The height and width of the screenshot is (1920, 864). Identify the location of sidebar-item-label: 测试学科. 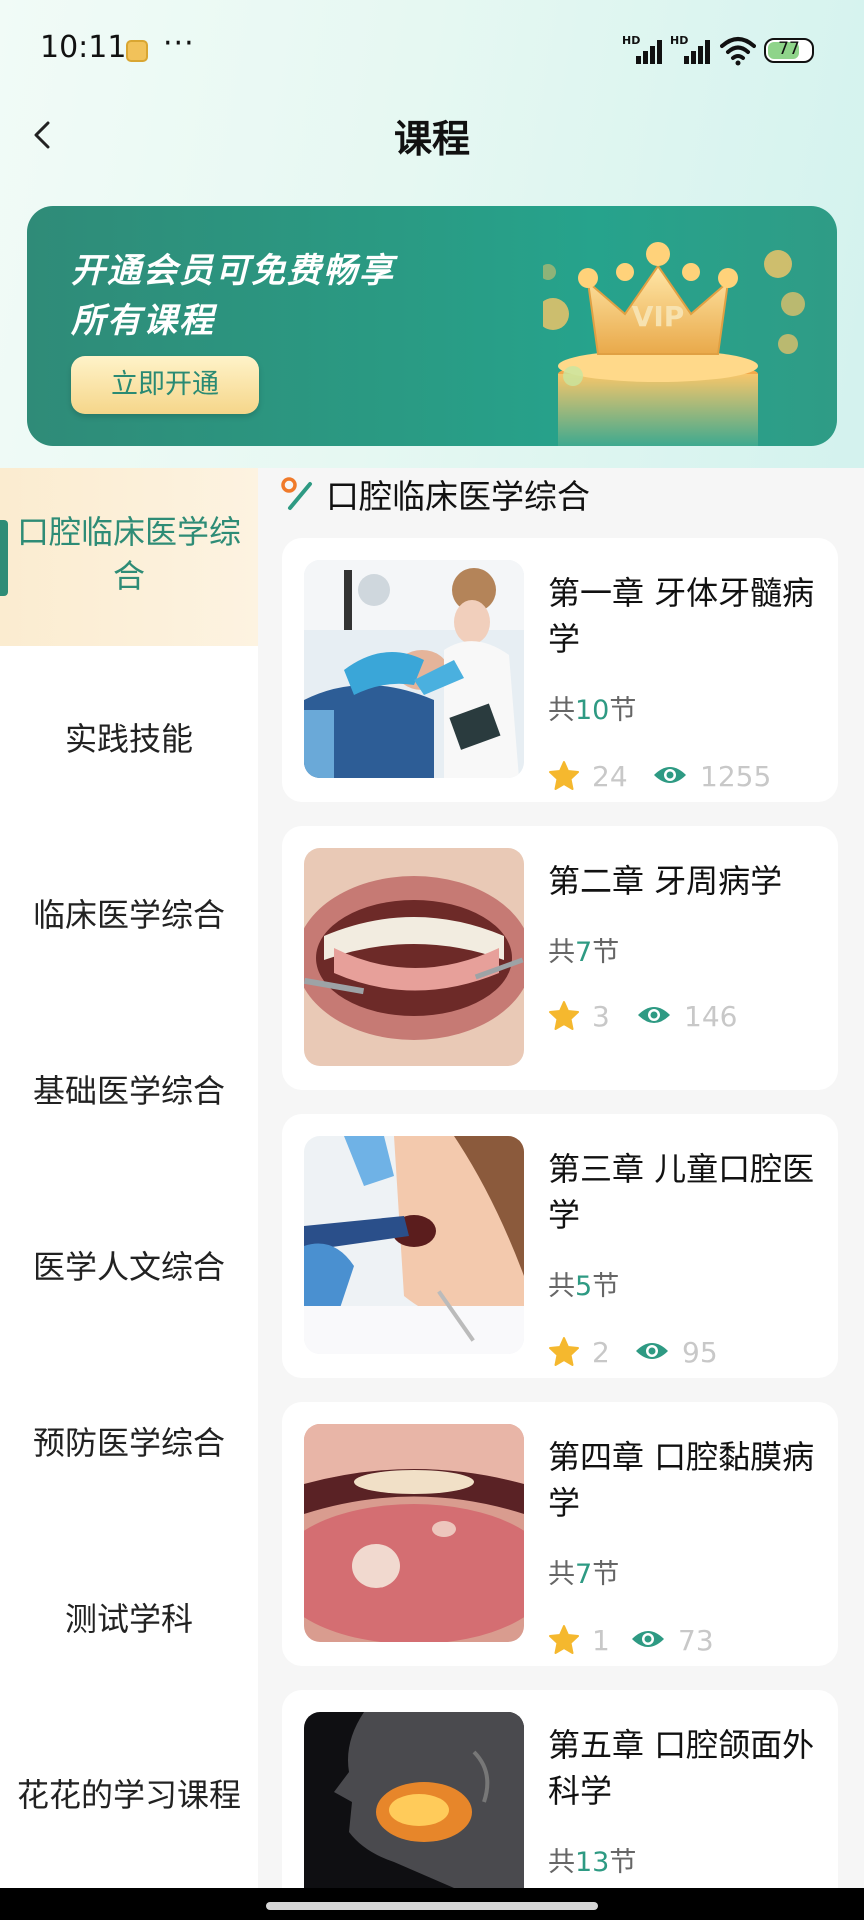
(128, 1619).